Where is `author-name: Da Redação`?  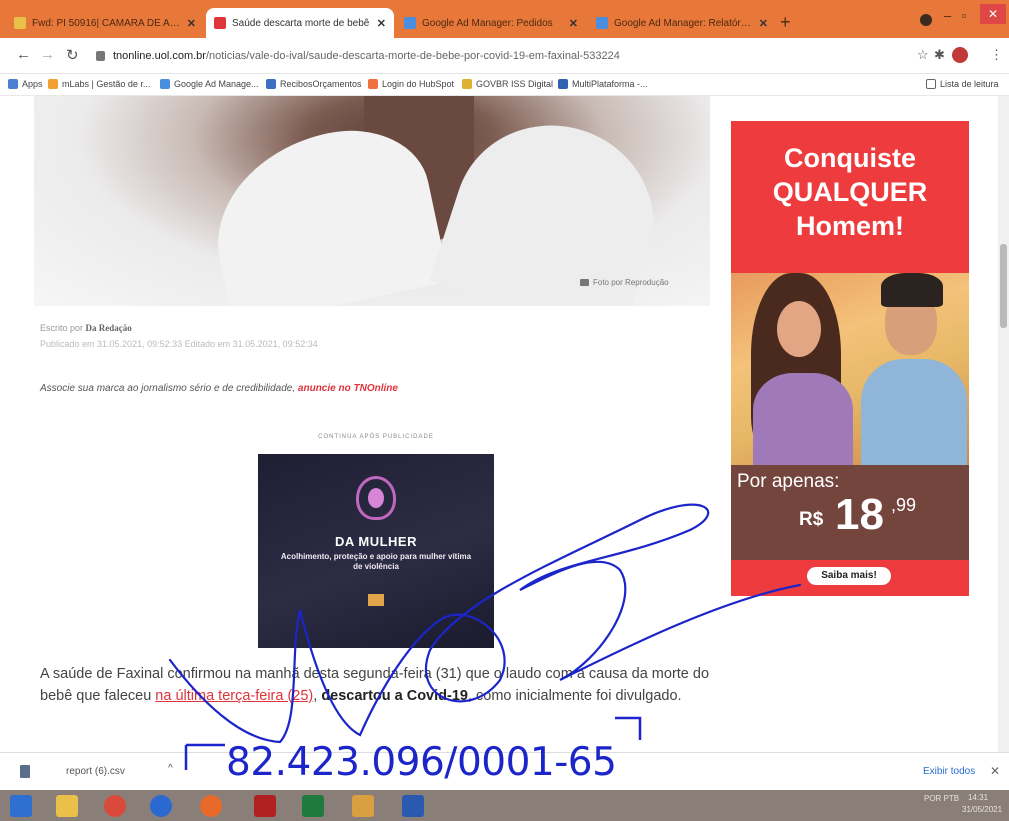 author-name: Da Redação is located at coordinates (108, 328).